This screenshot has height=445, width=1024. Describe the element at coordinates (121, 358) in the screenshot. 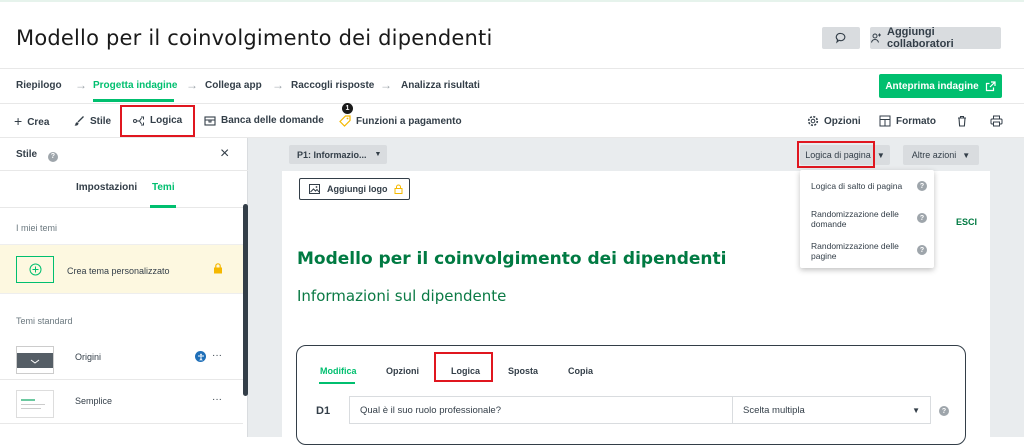

I see `theme-row-origins: Origini ···` at that location.